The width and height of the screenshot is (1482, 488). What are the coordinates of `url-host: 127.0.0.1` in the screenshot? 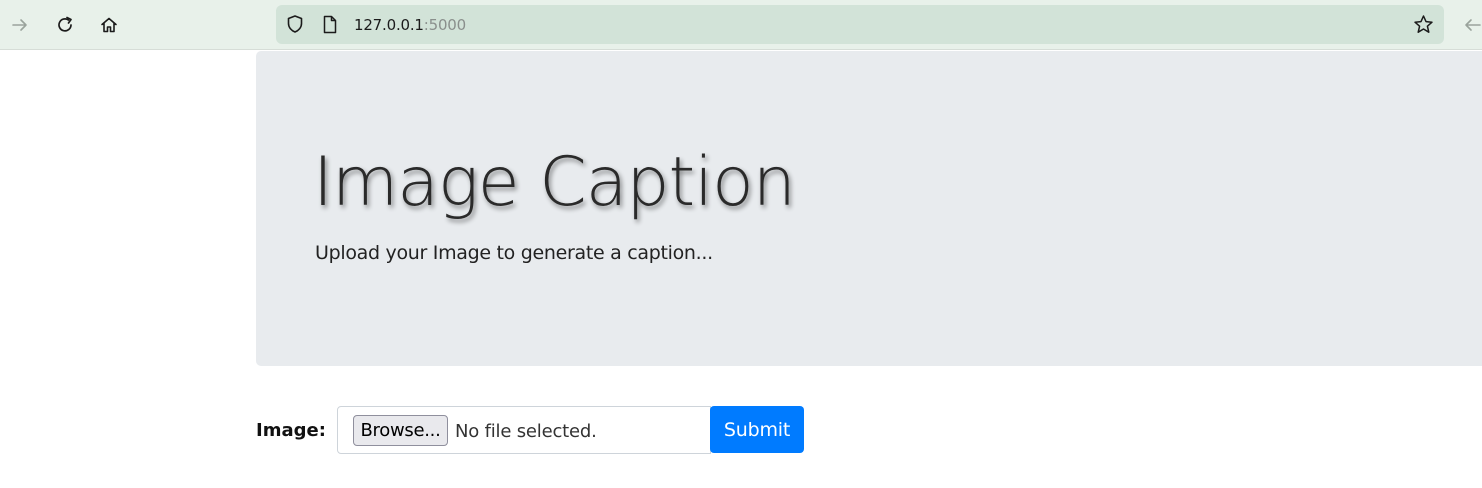 It's located at (389, 25).